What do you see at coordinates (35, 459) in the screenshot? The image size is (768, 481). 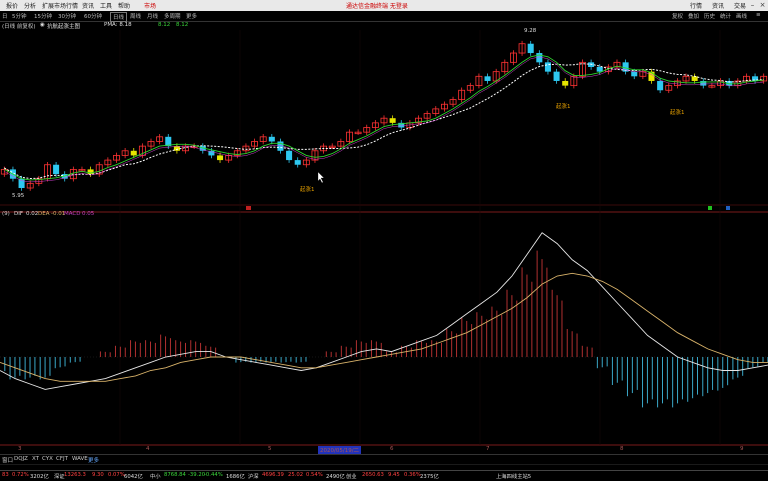 I see `tab-xt: XT` at bounding box center [35, 459].